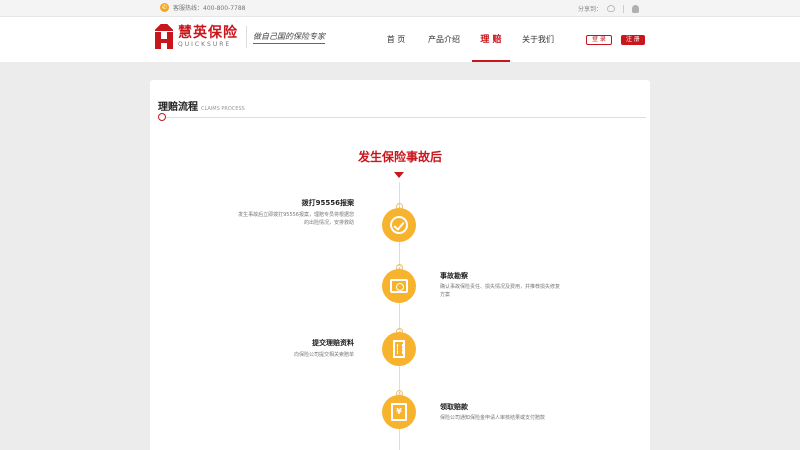 The image size is (800, 450). I want to click on share-label: 分享到：, so click(590, 9).